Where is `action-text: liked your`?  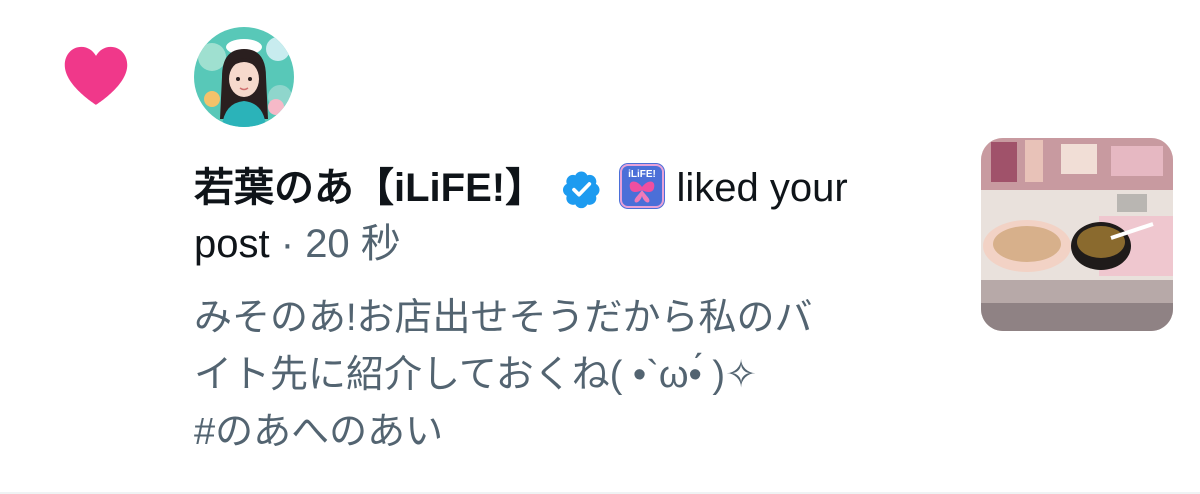
action-text: liked your is located at coordinates (762, 188).